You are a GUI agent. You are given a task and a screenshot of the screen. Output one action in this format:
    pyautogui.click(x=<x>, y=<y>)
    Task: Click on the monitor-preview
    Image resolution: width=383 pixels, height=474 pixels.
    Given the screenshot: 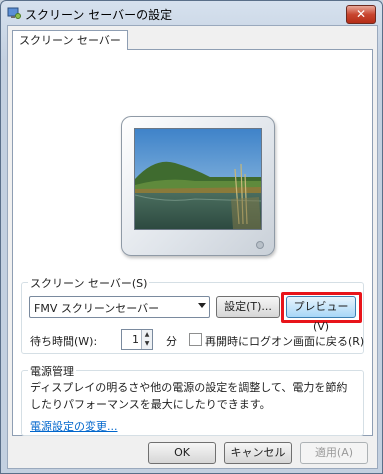 What is the action you would take?
    pyautogui.click(x=198, y=186)
    